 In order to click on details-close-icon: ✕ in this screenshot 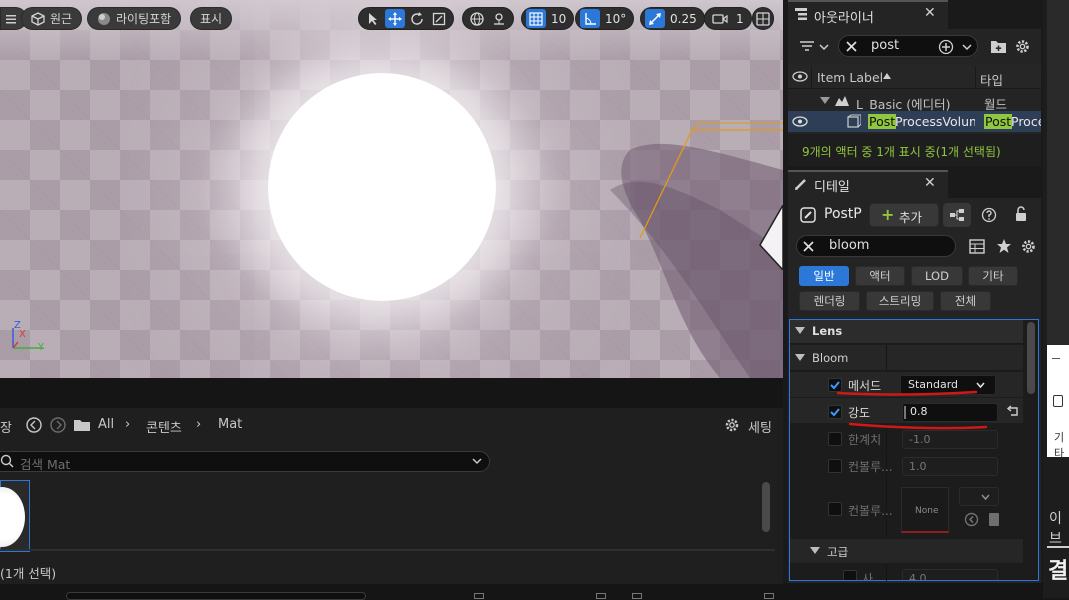, I will do `click(930, 183)`.